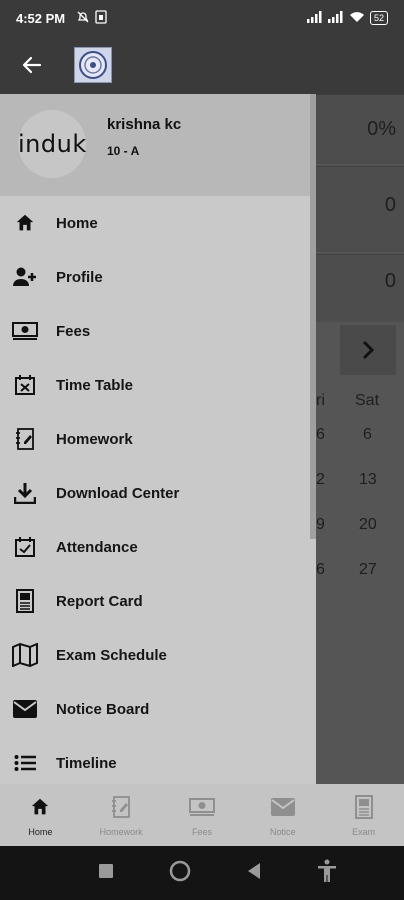 The height and width of the screenshot is (900, 404). I want to click on school-logo-icon, so click(93, 65).